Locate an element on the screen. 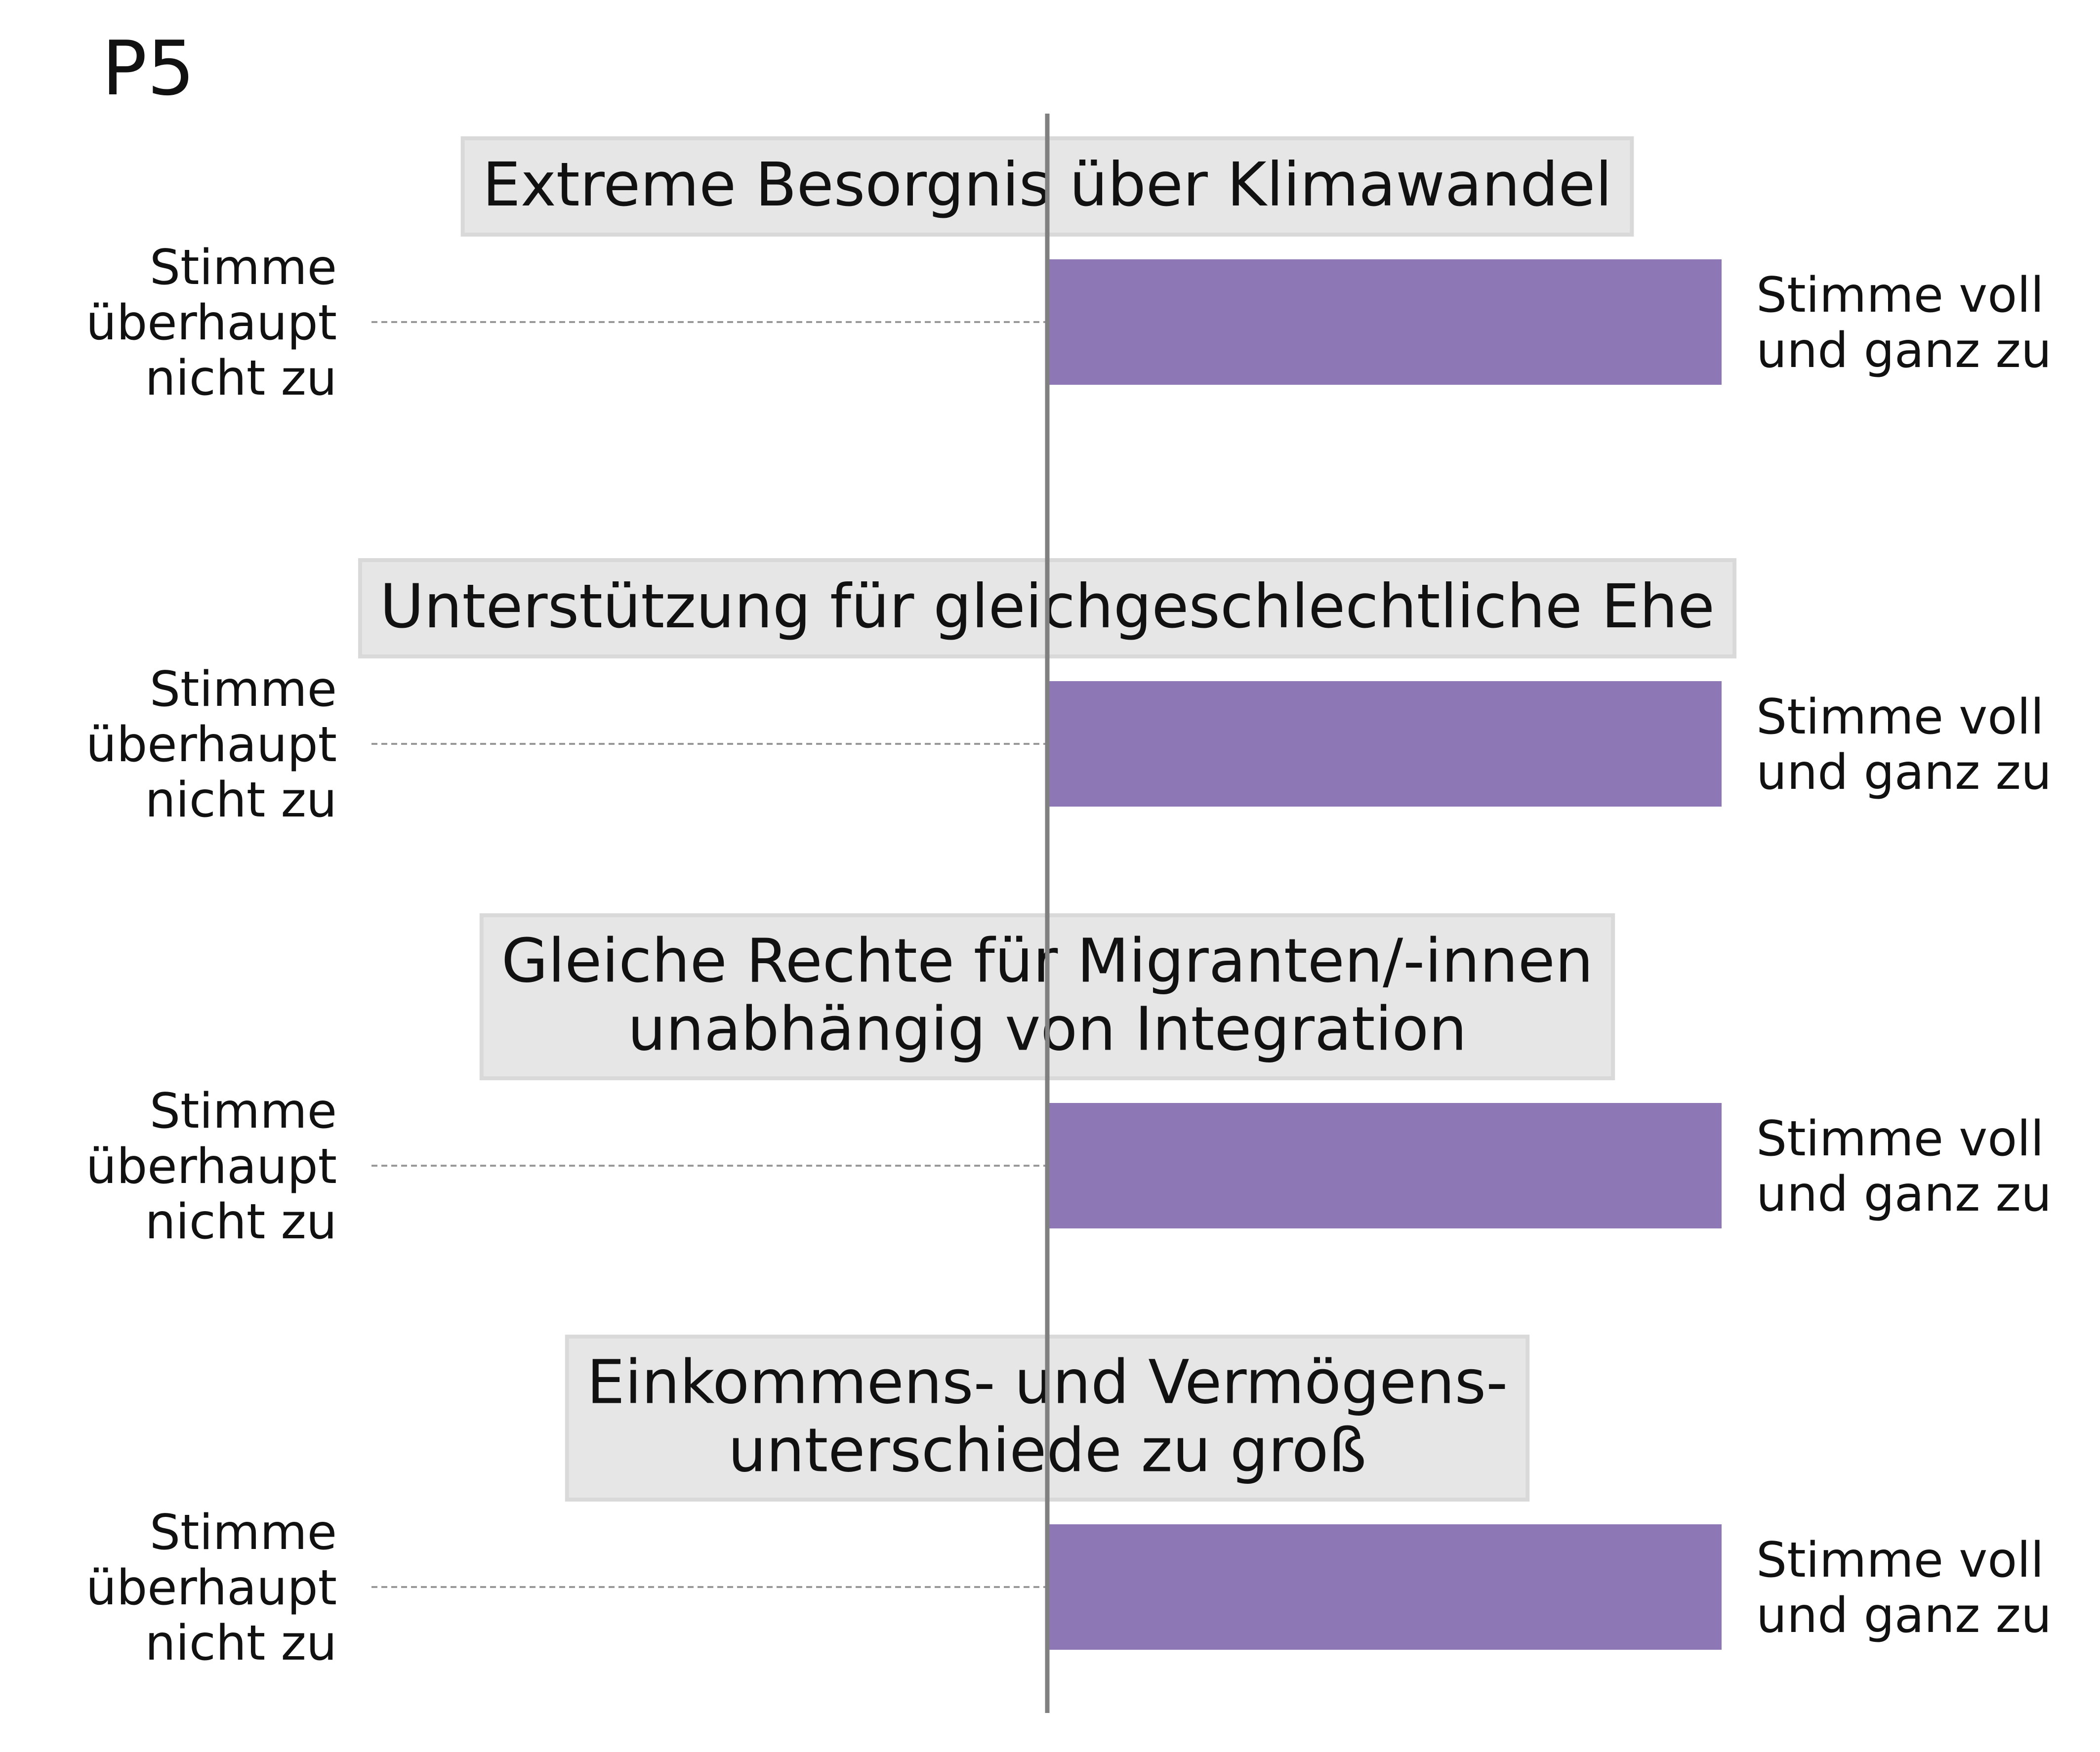  item-right-anchor-4: Stimme voll und ganz zu is located at coordinates (1904, 1588).